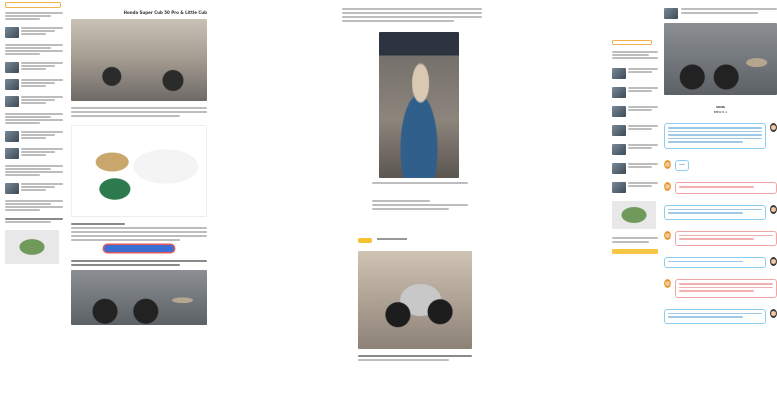  What do you see at coordinates (415, 300) in the screenshot?
I see `related-photo` at bounding box center [415, 300].